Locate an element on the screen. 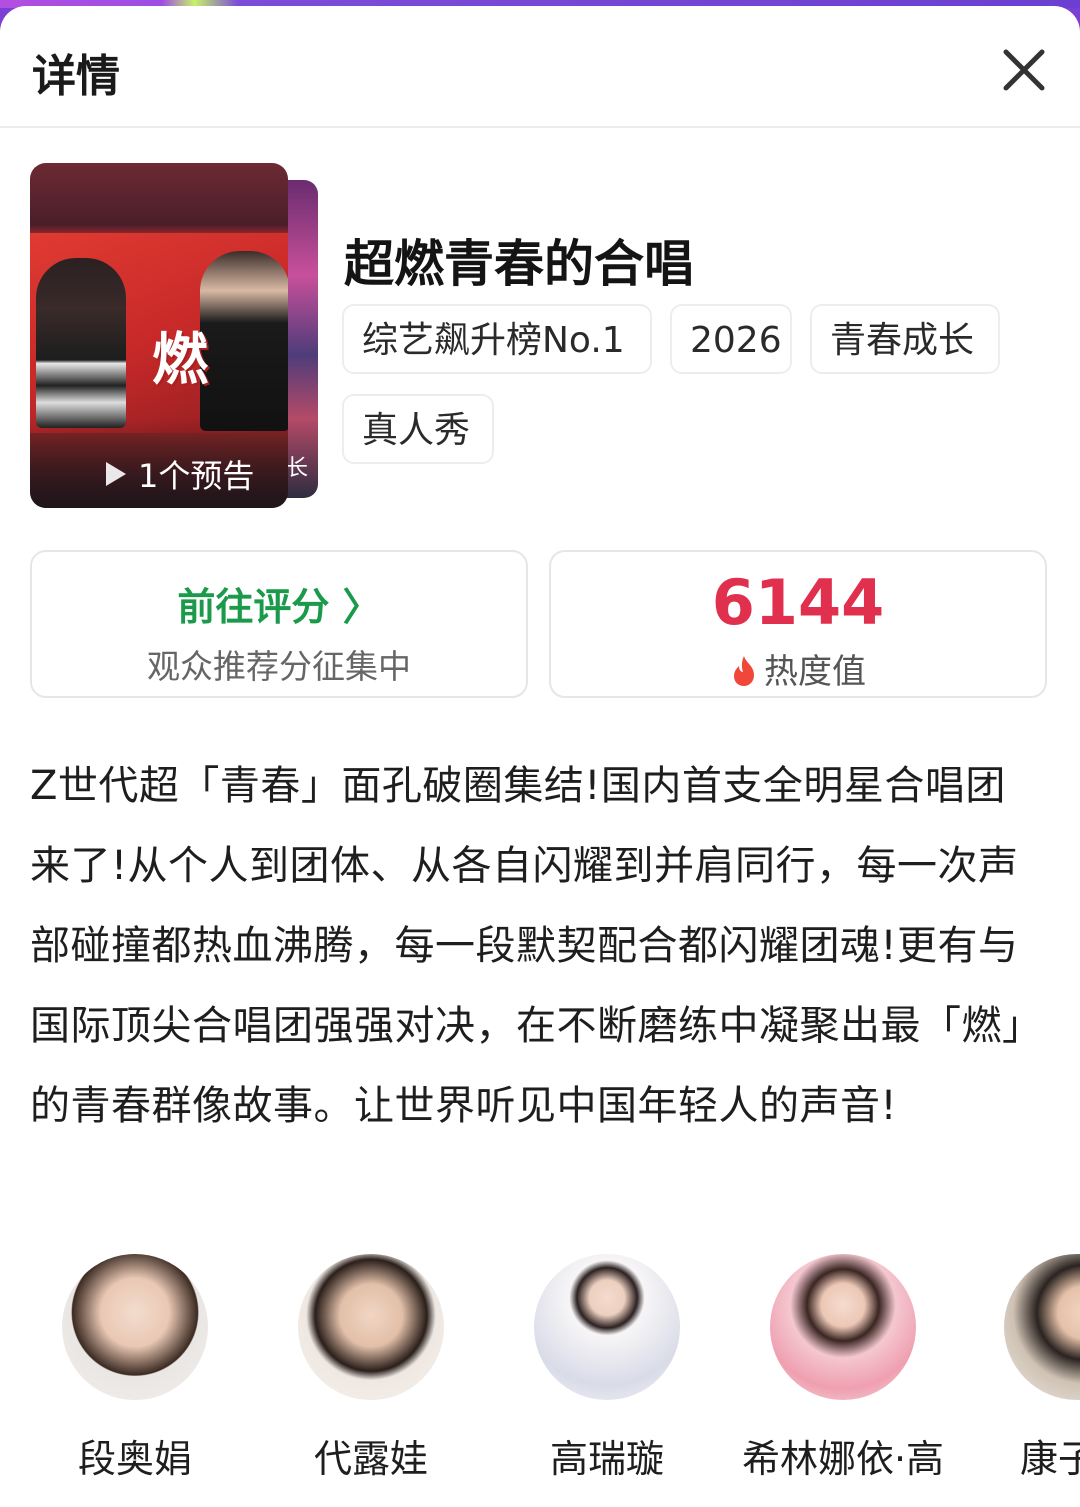 The width and height of the screenshot is (1080, 1507). play-icon is located at coordinates (116, 474).